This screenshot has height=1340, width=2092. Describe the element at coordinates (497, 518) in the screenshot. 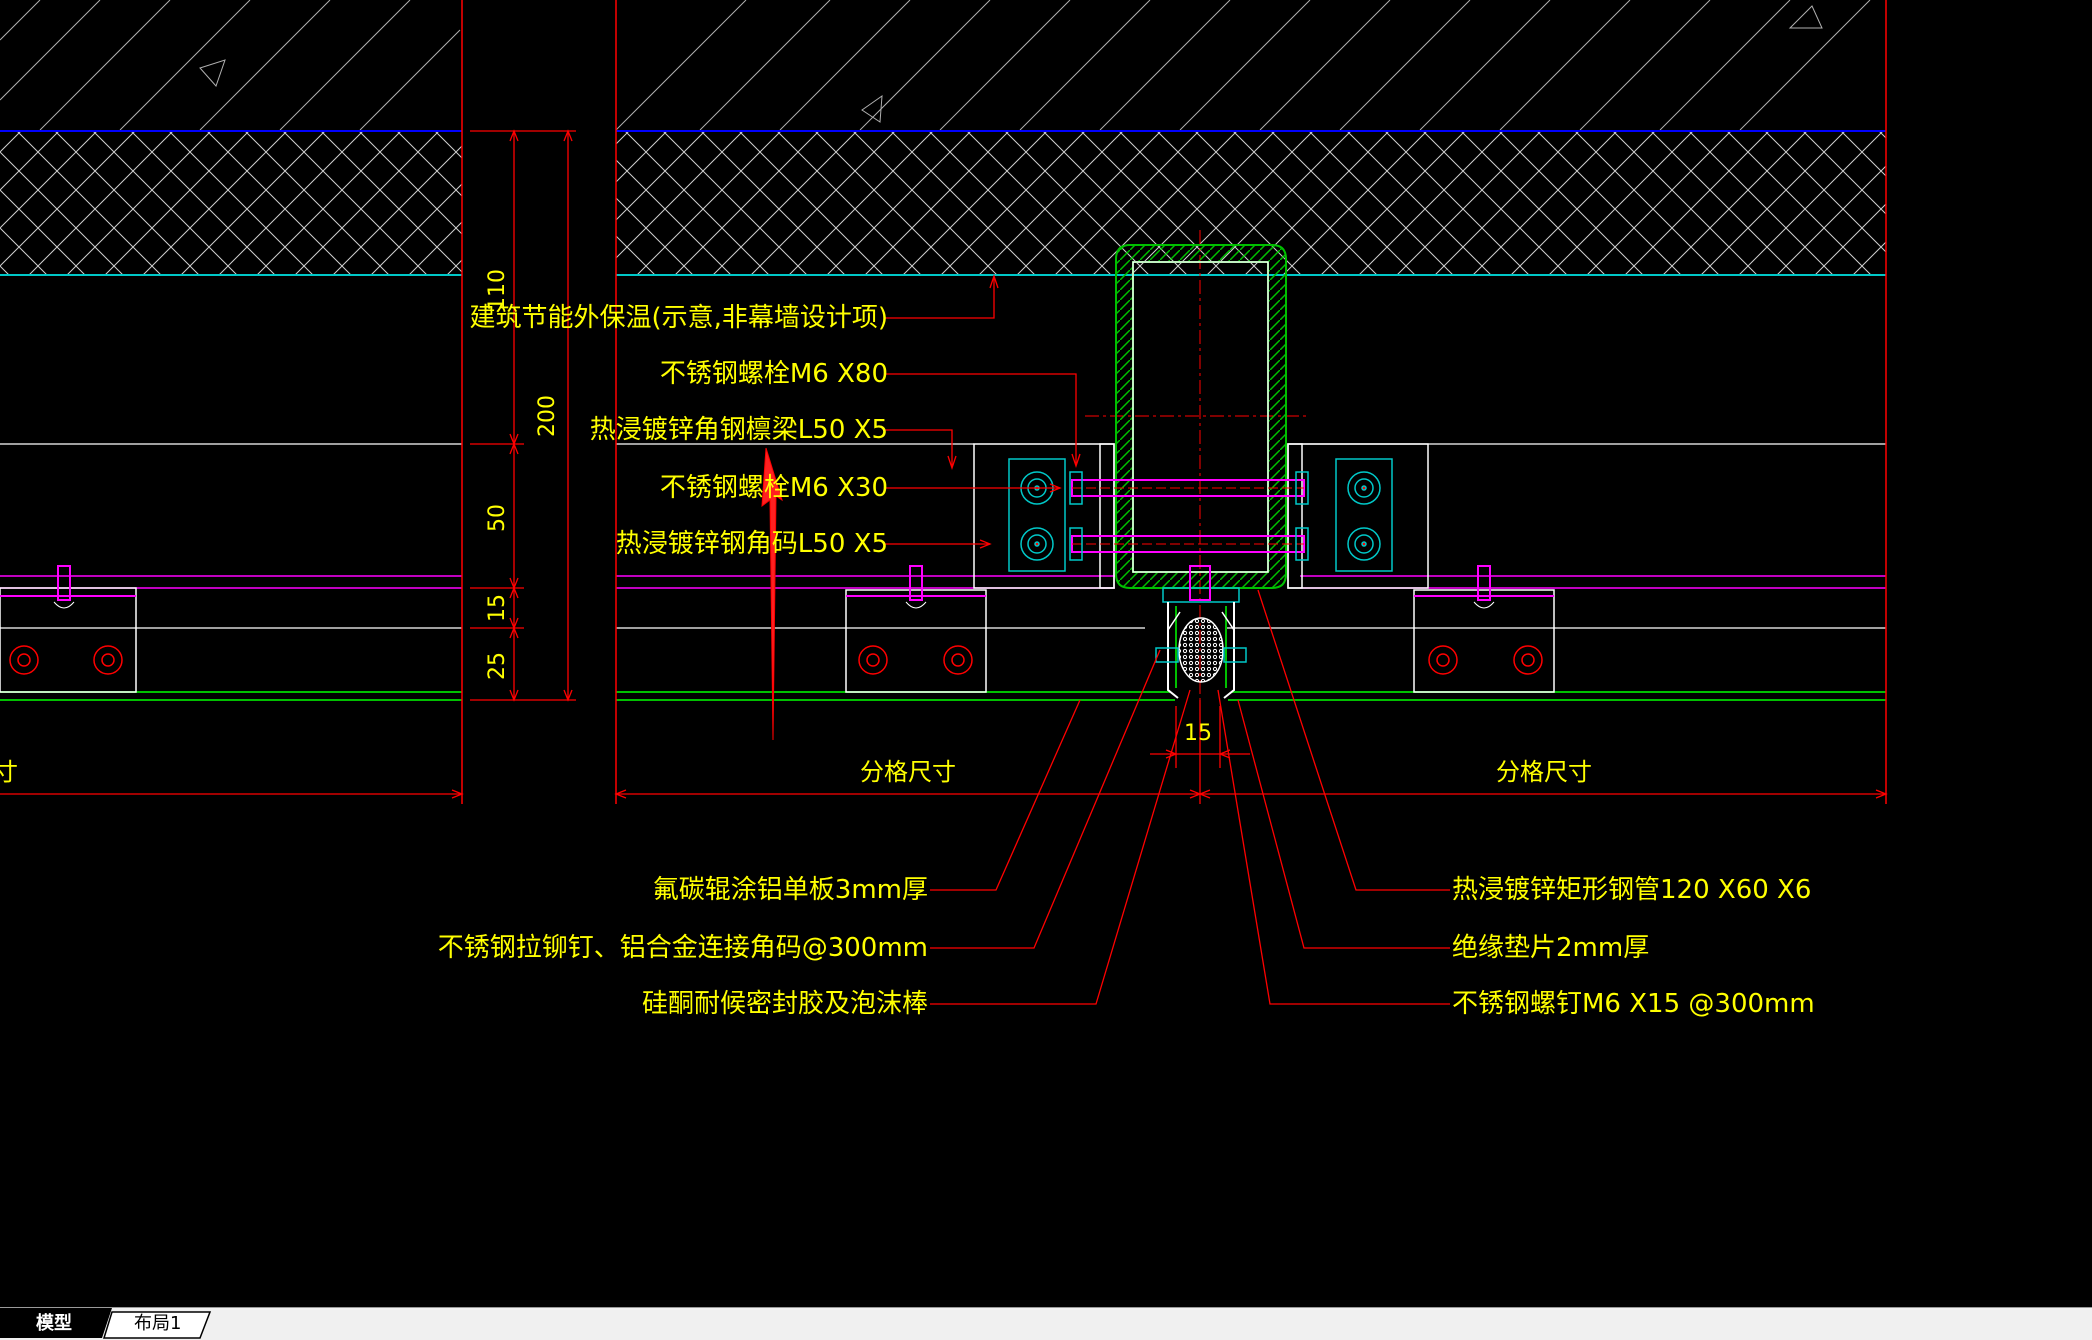

I see `dim-50: 50` at that location.